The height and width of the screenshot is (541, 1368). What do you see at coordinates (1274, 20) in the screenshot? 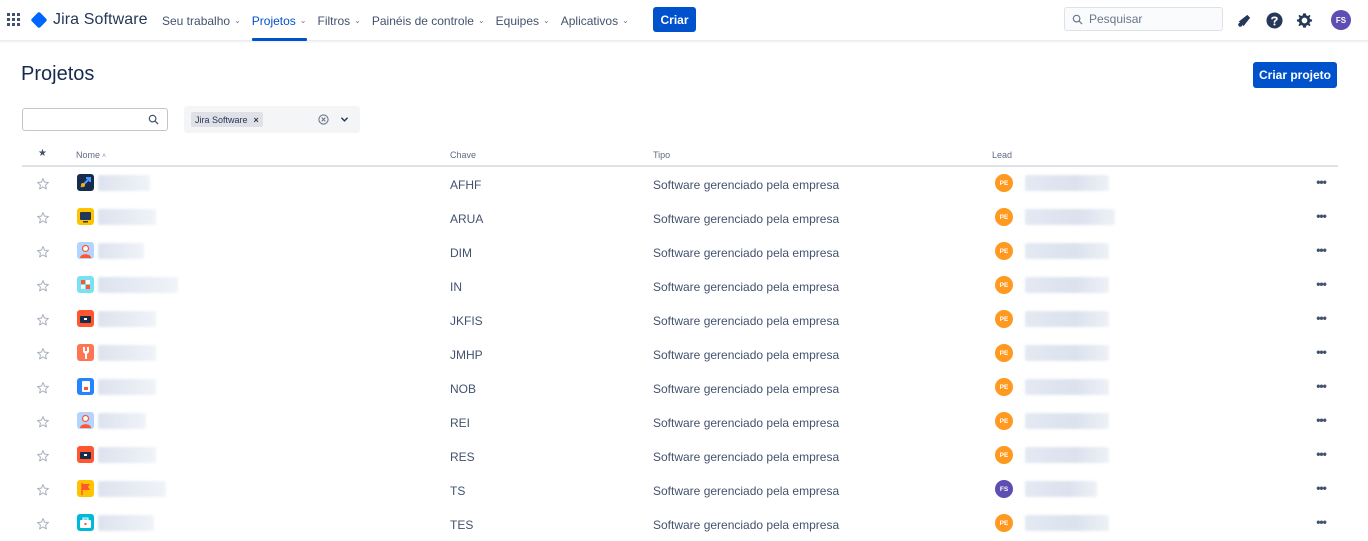
I see `help-icon` at bounding box center [1274, 20].